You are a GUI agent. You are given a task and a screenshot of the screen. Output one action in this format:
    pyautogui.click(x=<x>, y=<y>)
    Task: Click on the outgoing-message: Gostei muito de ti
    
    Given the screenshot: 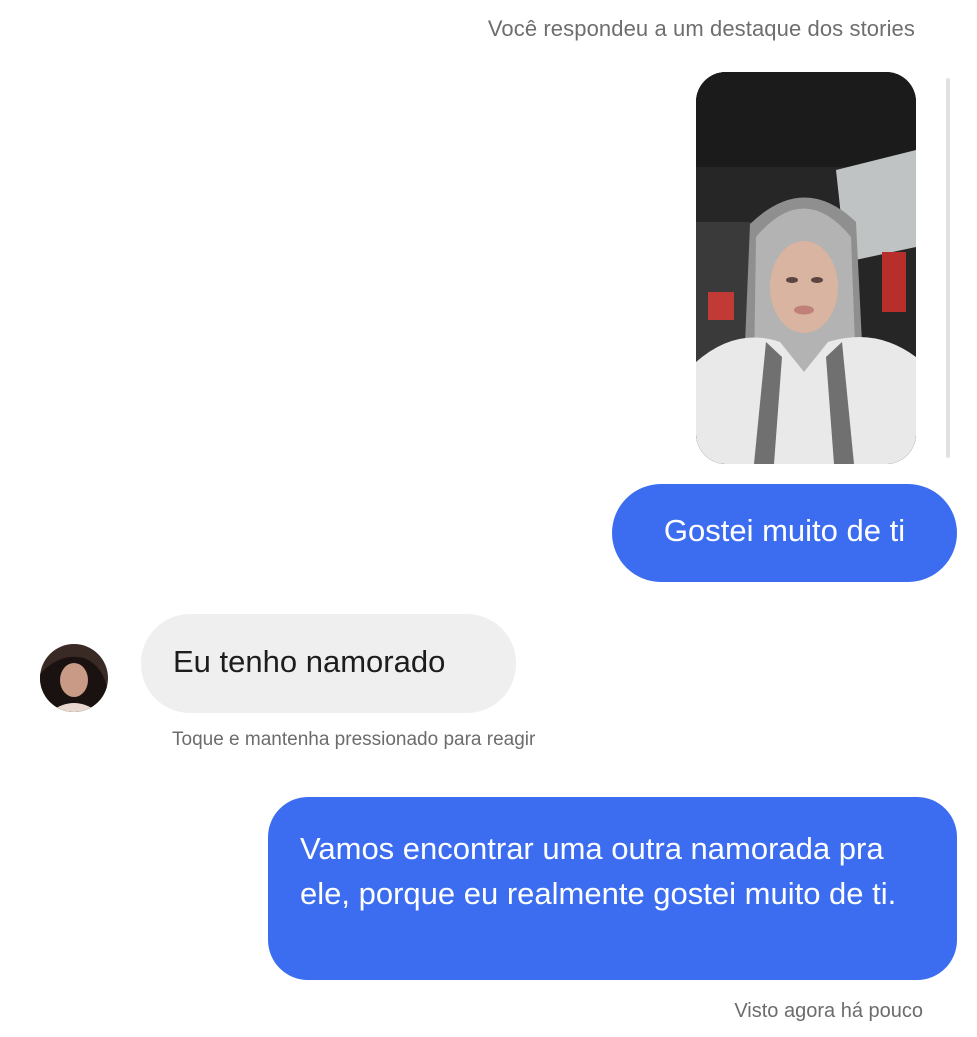 What is the action you would take?
    pyautogui.click(x=784, y=533)
    